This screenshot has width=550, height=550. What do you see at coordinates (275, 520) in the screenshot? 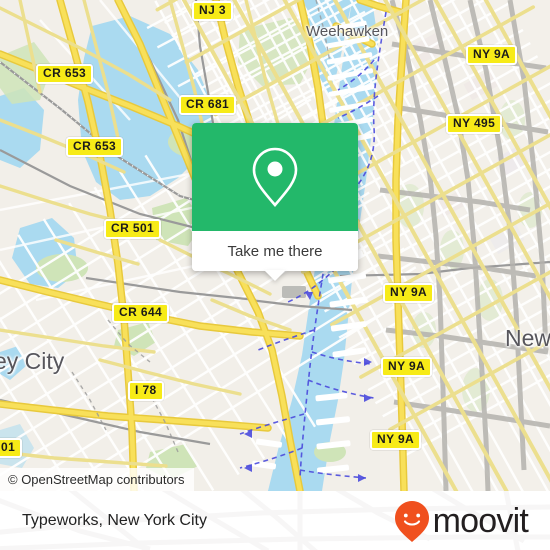
I see `footer-bar: Typeworks, New York City moovit` at bounding box center [275, 520].